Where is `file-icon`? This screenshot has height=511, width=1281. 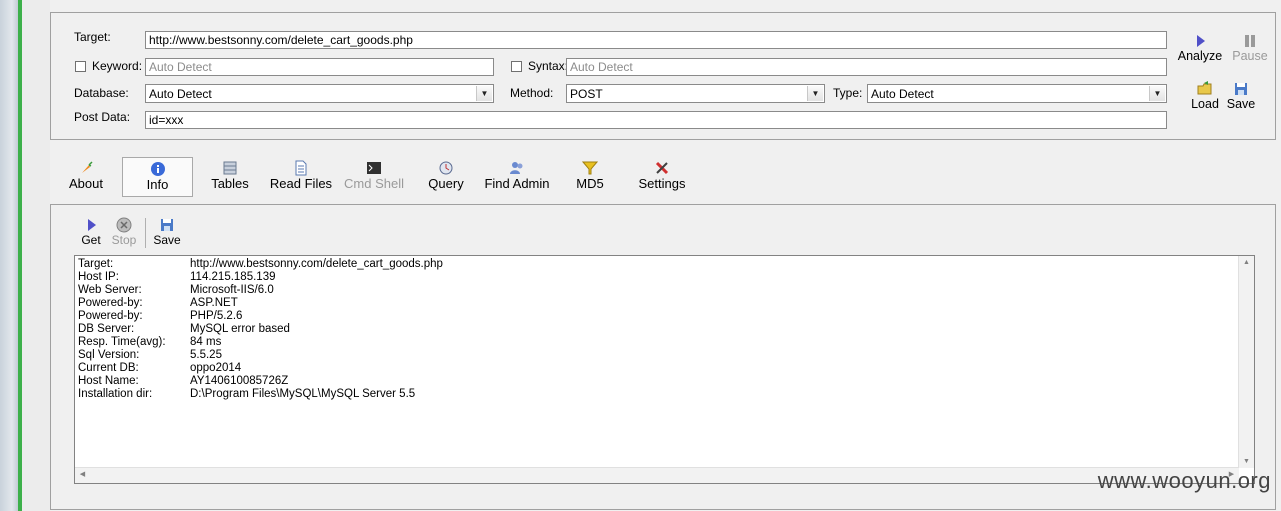 file-icon is located at coordinates (301, 168).